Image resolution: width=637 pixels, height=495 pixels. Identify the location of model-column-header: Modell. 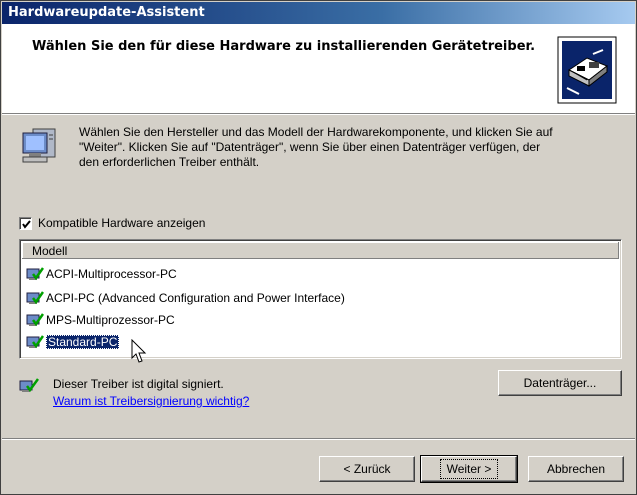
(320, 250).